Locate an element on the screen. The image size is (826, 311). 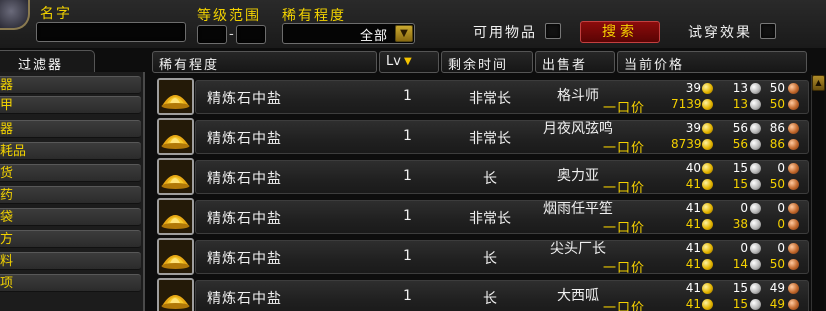
auction-row: 精炼石中盐 1 非常长 烟雨任平笙 41 0 0 一口价 41 38 0 is located at coordinates (482, 217).